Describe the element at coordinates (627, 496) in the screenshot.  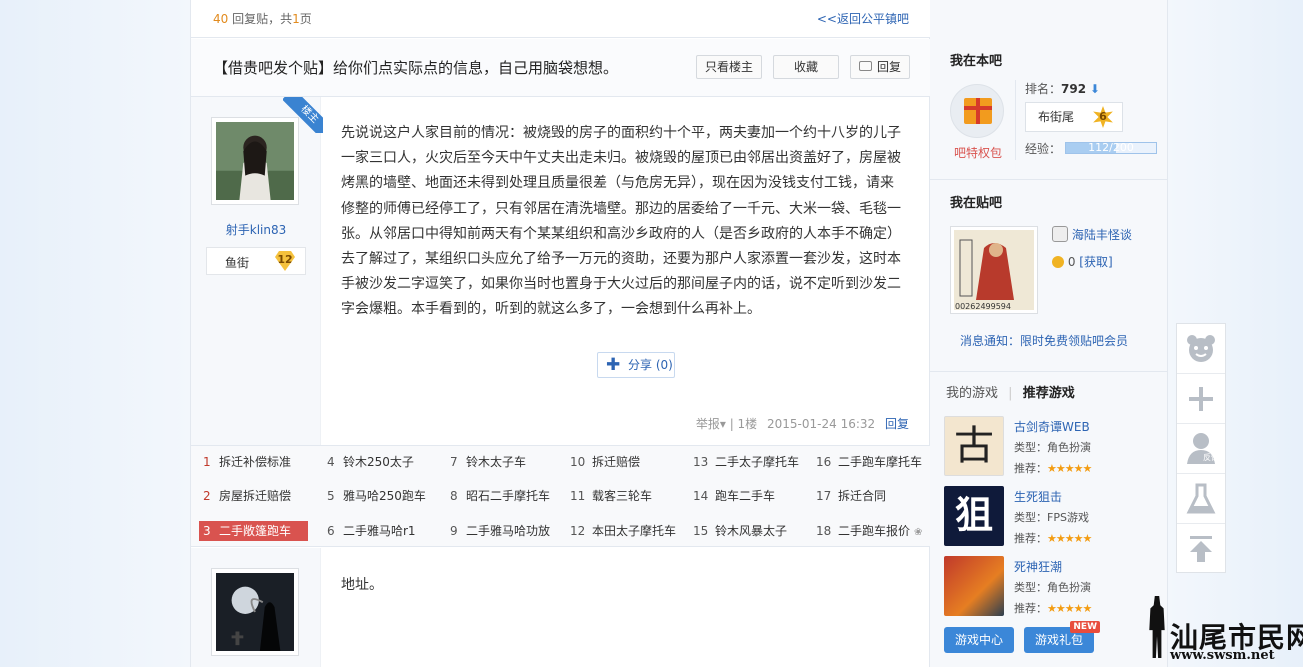
I see `related-search-item: 11 载客三轮车` at that location.